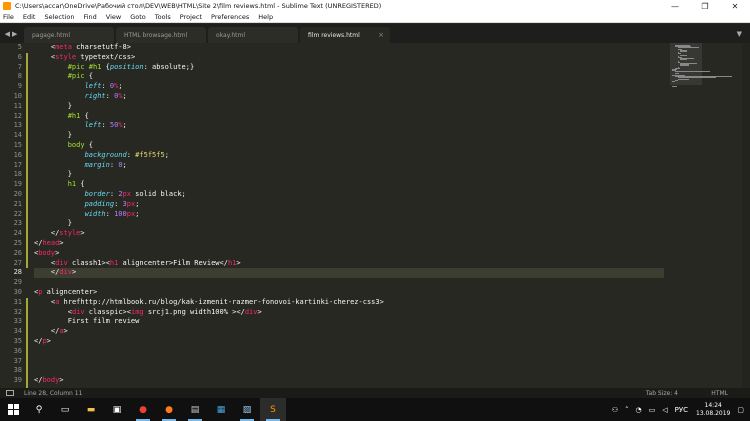  Describe the element at coordinates (253, 35) in the screenshot. I see `tab-okay: okay.html` at that location.